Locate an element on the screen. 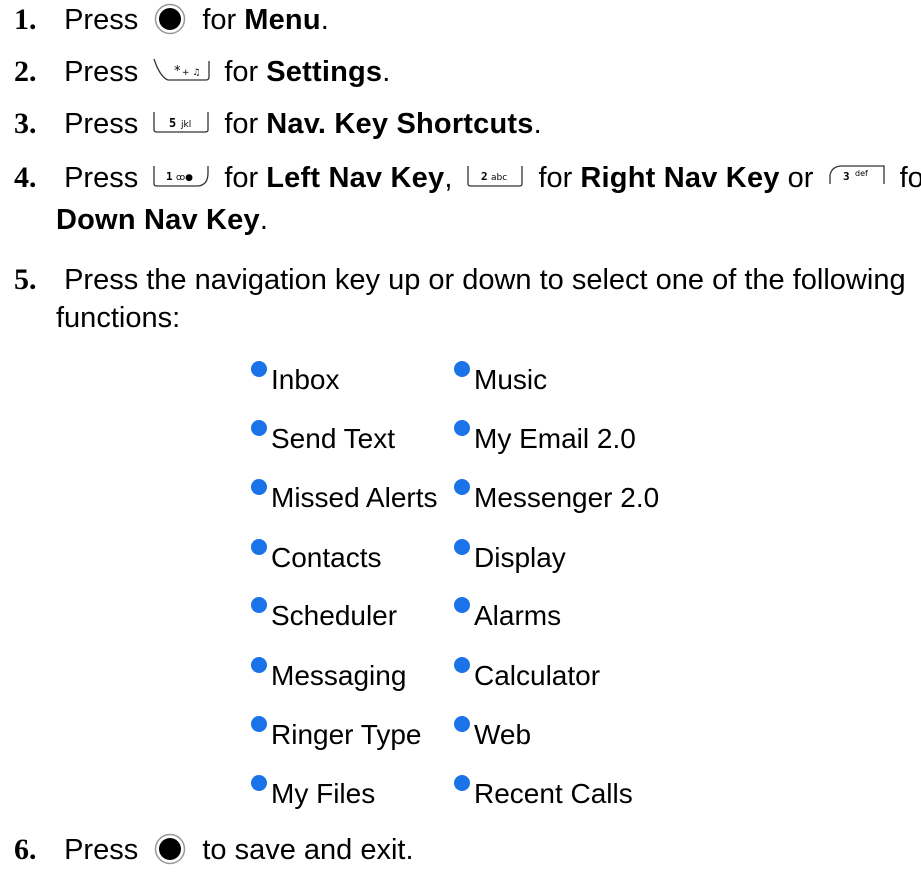  key-3-icon: 3 def is located at coordinates (857, 176).